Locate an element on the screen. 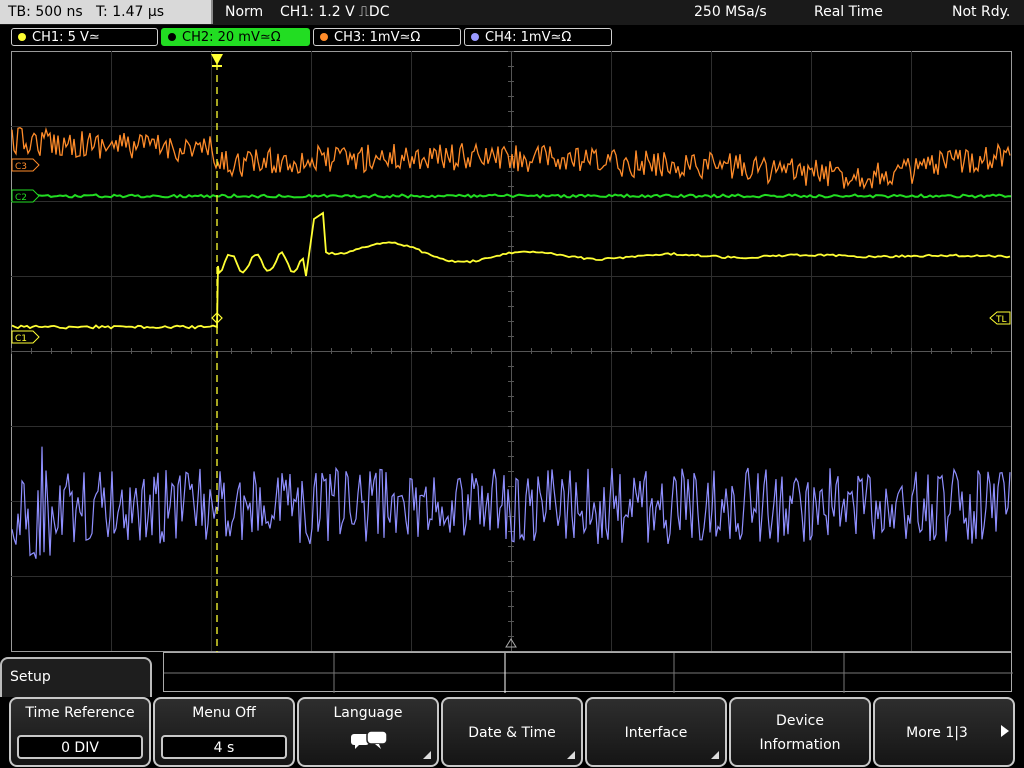 The height and width of the screenshot is (768, 1024). ch3-color-dot is located at coordinates (324, 37).